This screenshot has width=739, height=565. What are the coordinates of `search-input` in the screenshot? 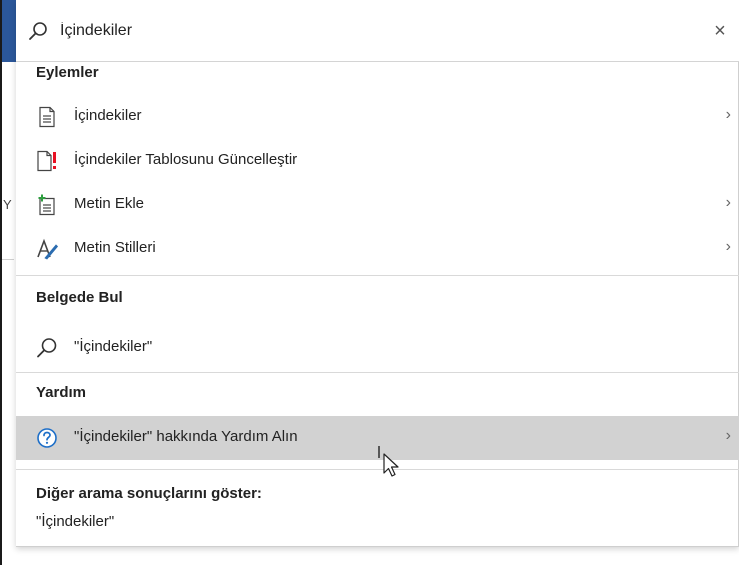 It's located at (370, 31).